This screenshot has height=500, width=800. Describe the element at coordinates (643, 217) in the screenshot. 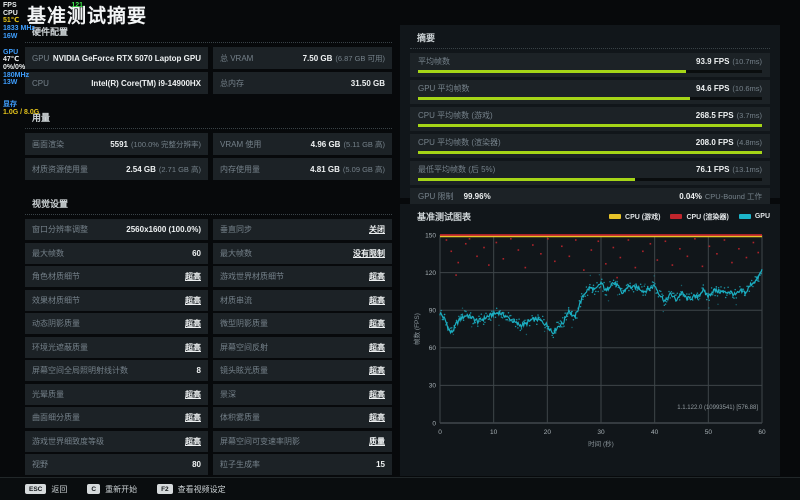

I see `legend-label: CPU (游戏)` at that location.